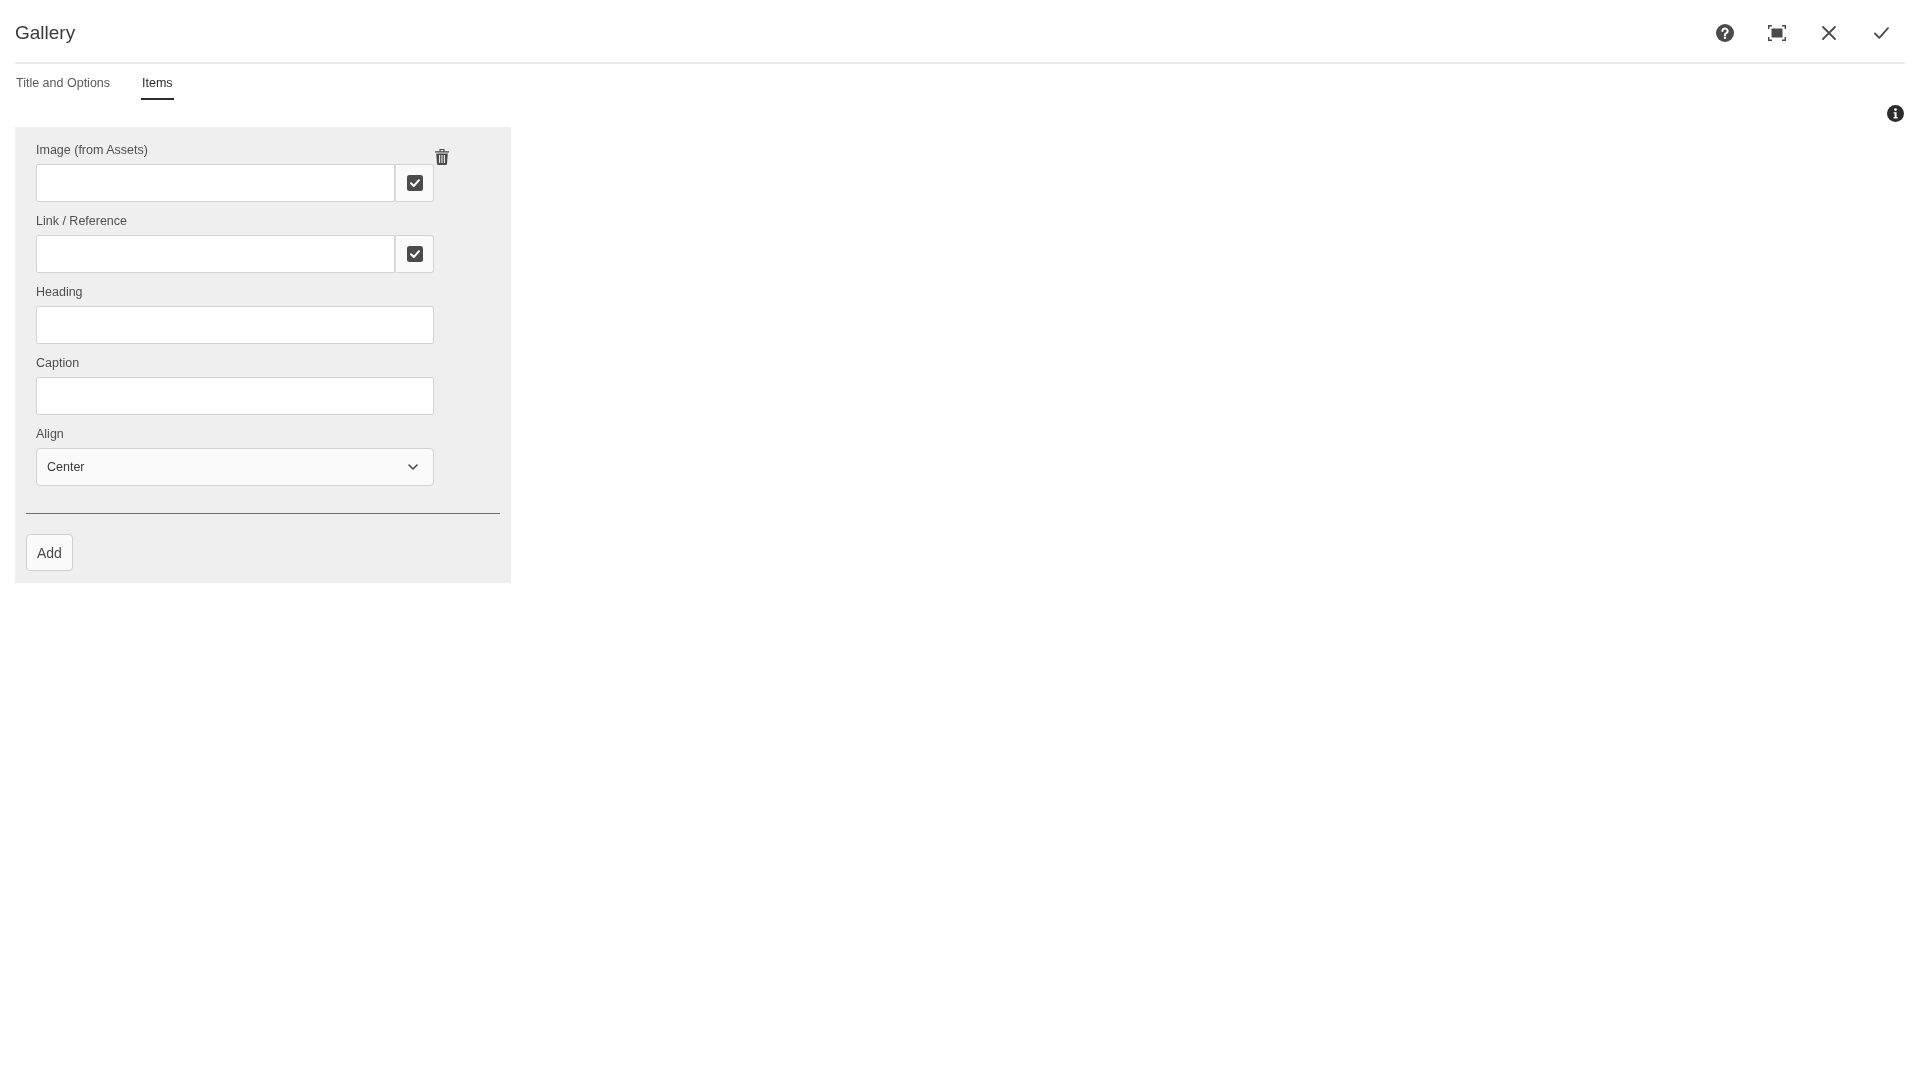 The image size is (1920, 1080). I want to click on help-icon, so click(1725, 33).